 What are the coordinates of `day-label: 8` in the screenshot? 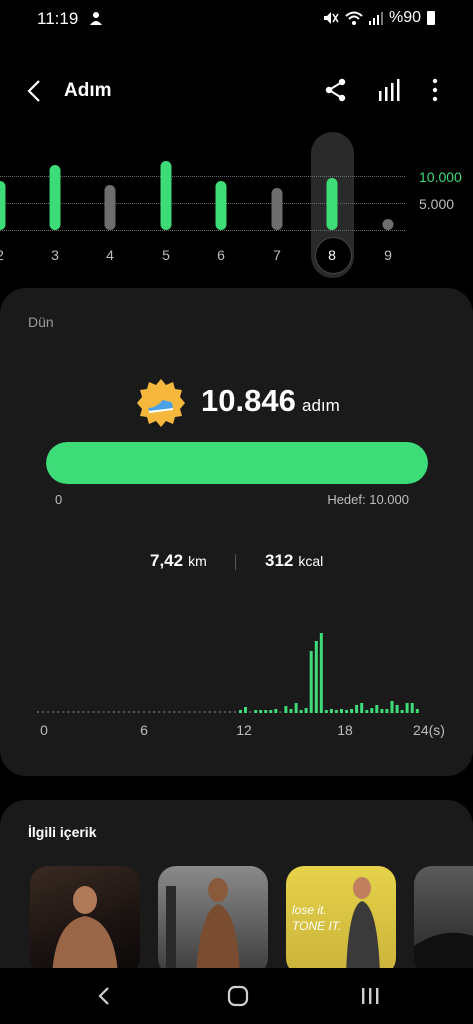 It's located at (332, 255).